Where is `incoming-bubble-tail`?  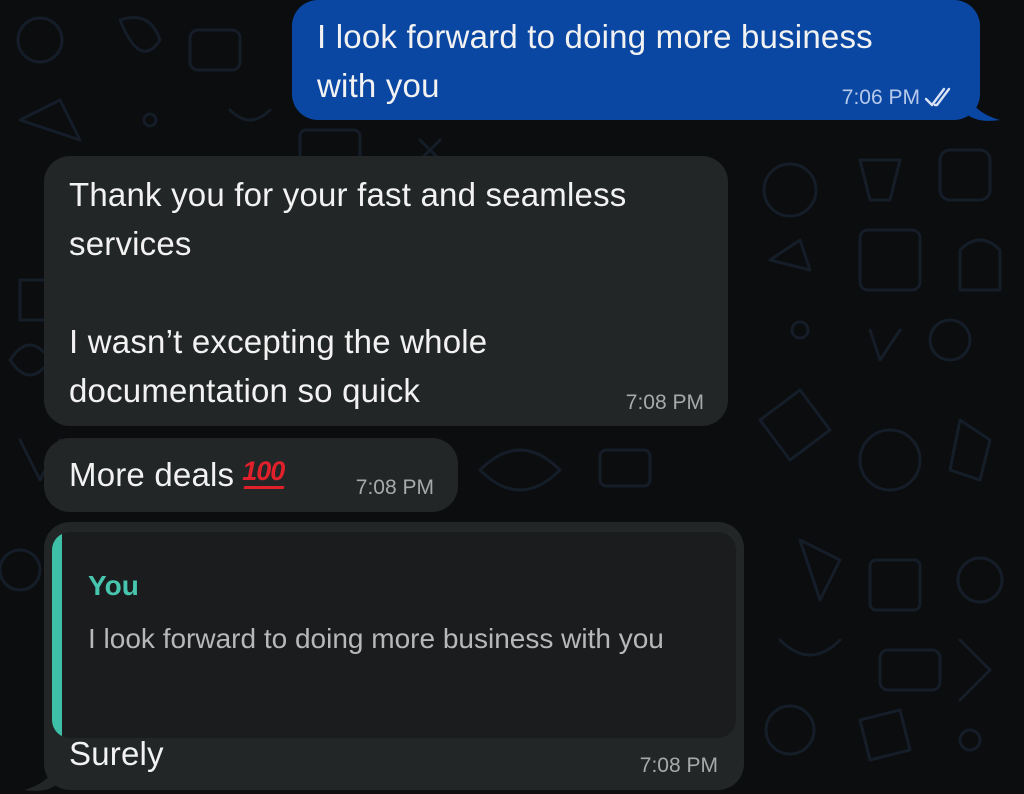 incoming-bubble-tail is located at coordinates (43, 772).